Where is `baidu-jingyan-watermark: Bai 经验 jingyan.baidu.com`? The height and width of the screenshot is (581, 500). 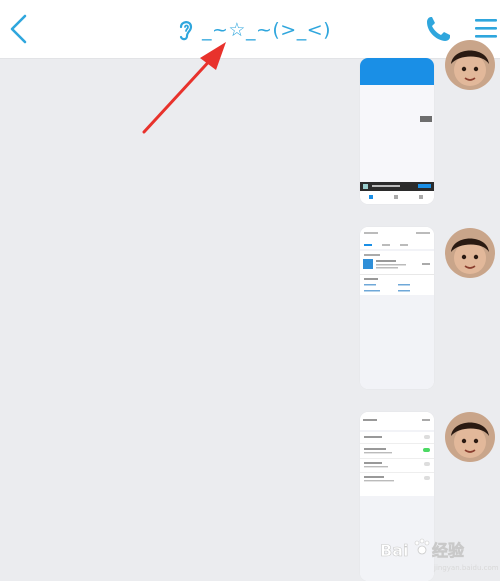 baidu-jingyan-watermark: Bai 经验 jingyan.baidu.com is located at coordinates (439, 555).